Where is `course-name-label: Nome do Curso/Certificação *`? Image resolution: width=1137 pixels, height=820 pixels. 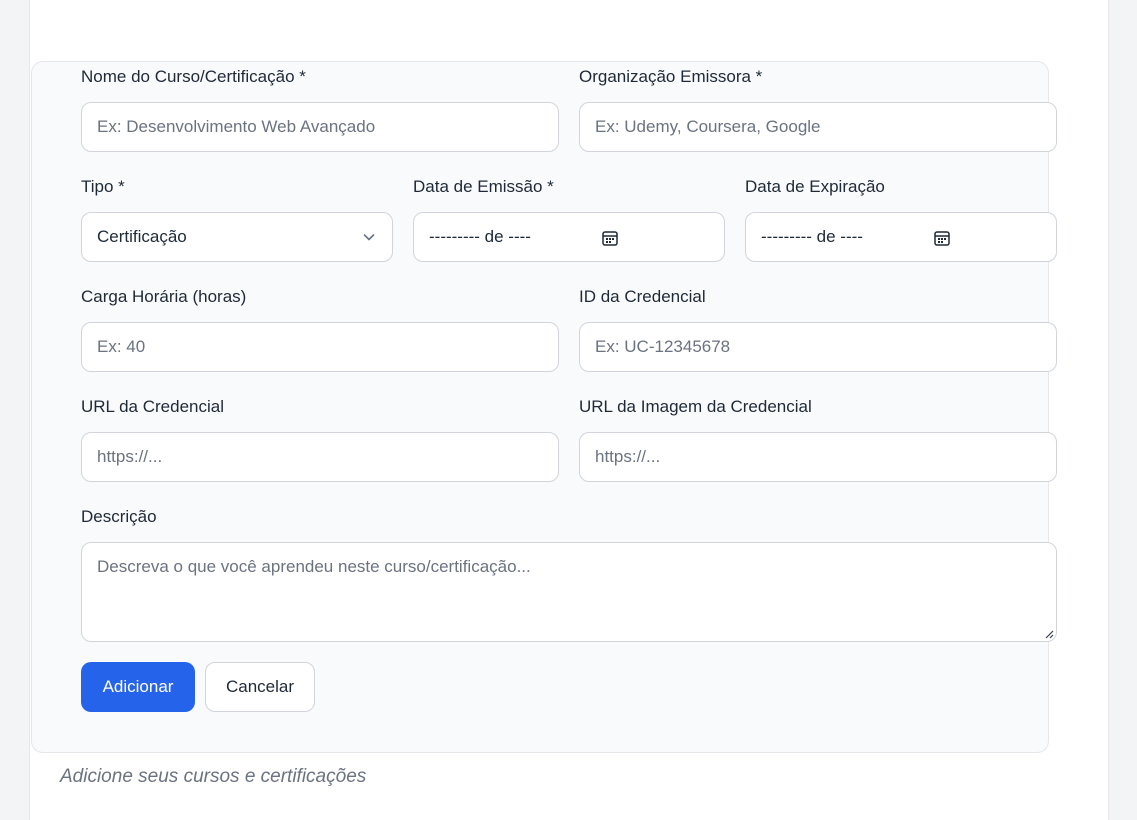
course-name-label: Nome do Curso/Certificação * is located at coordinates (193, 76).